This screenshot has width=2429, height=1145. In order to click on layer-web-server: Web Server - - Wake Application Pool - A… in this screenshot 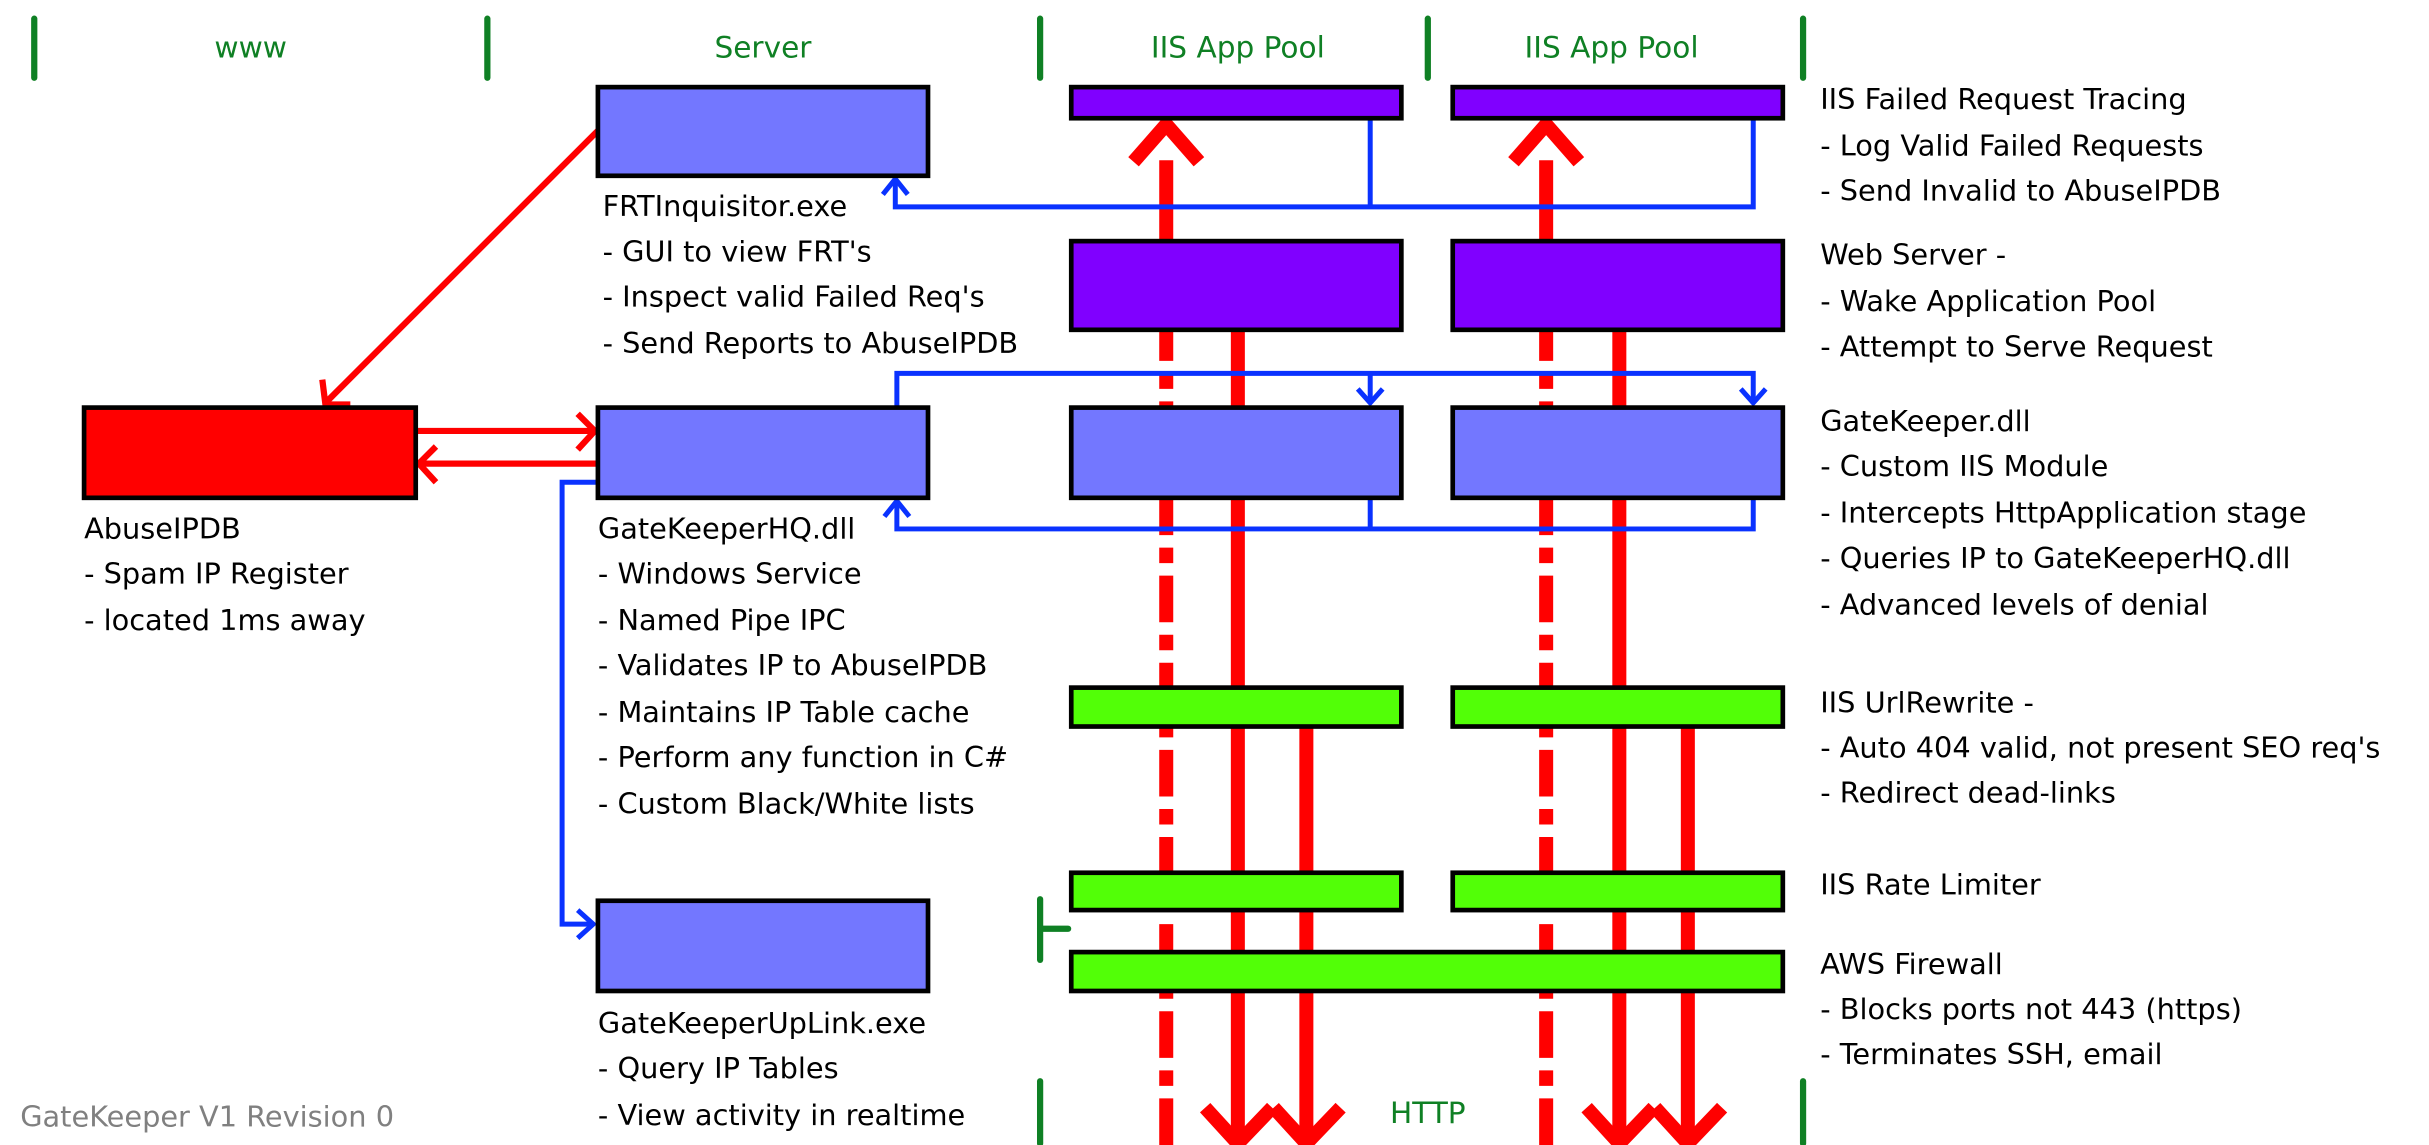, I will do `click(2016, 300)`.